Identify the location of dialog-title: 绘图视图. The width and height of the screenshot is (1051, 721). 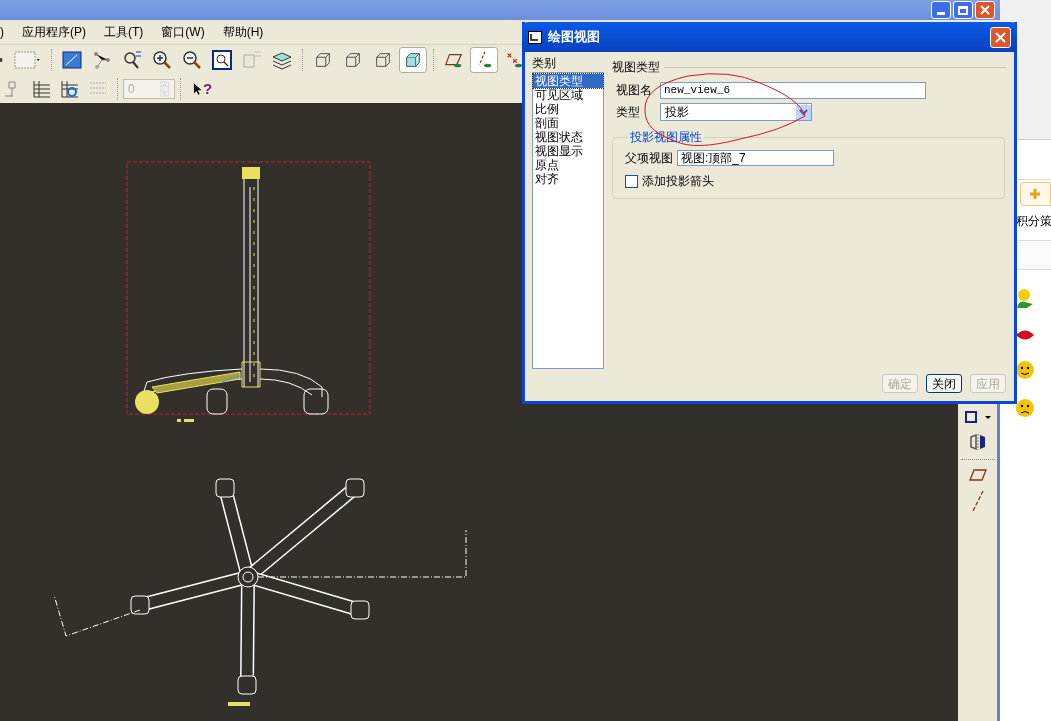
(574, 37).